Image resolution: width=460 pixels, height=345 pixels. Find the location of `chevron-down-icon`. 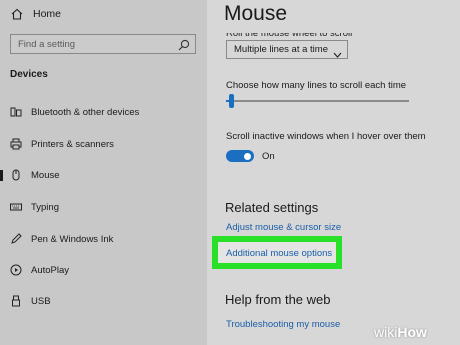

chevron-down-icon is located at coordinates (337, 52).